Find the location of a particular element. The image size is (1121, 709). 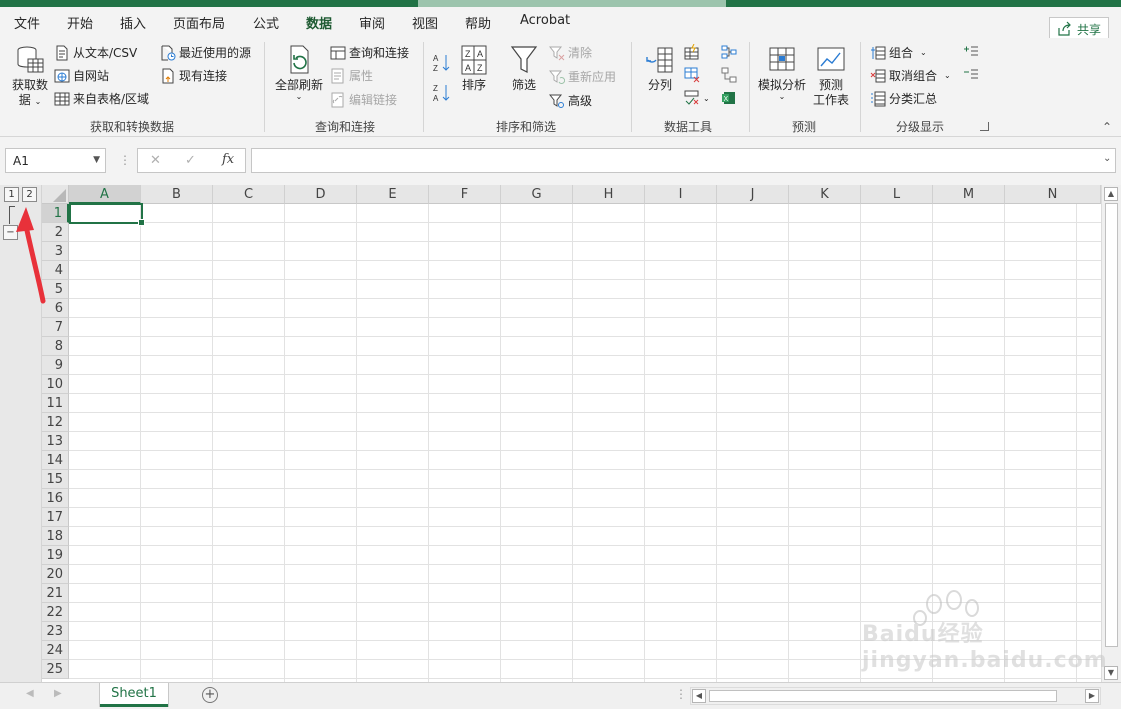

row-header: 21 is located at coordinates (55, 593).